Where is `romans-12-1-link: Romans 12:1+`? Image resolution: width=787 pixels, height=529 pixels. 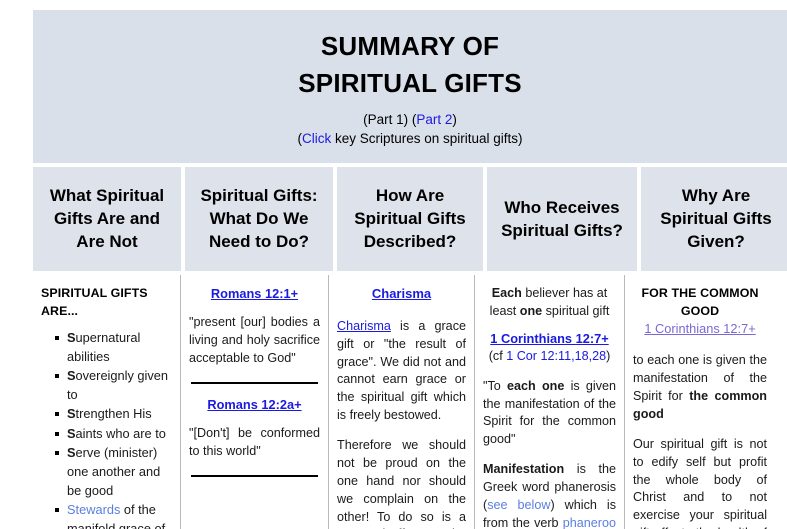 romans-12-1-link: Romans 12:1+ is located at coordinates (254, 294).